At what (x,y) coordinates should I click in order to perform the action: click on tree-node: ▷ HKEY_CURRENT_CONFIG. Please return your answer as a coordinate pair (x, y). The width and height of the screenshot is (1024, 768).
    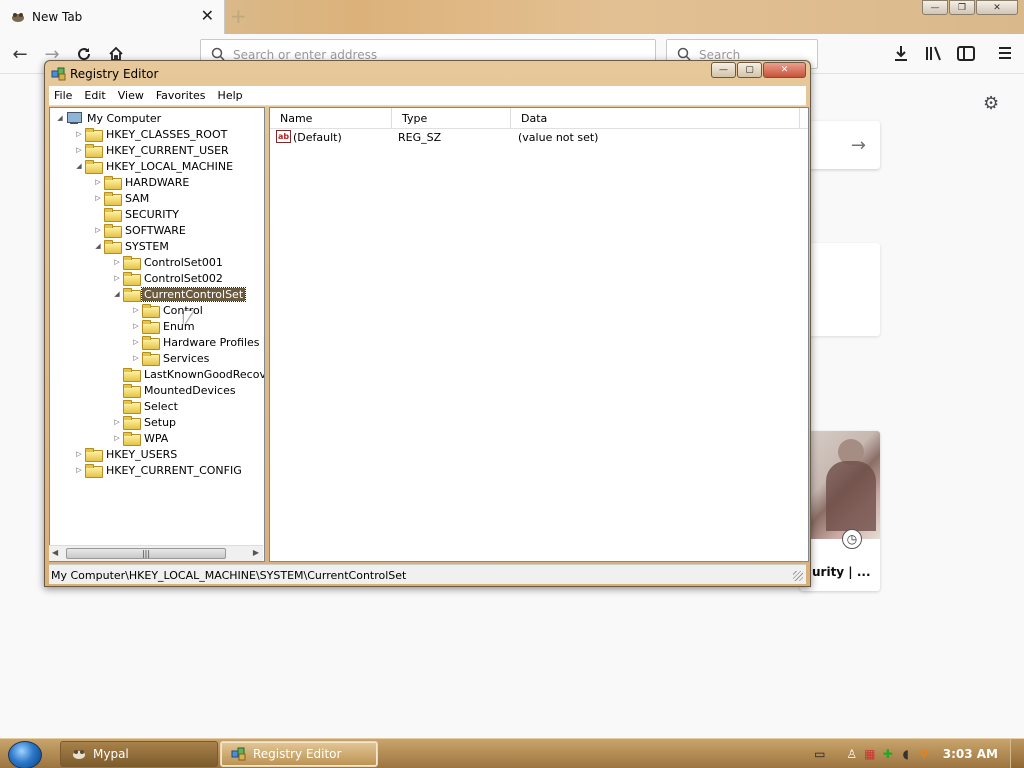
    Looking at the image, I should click on (158, 470).